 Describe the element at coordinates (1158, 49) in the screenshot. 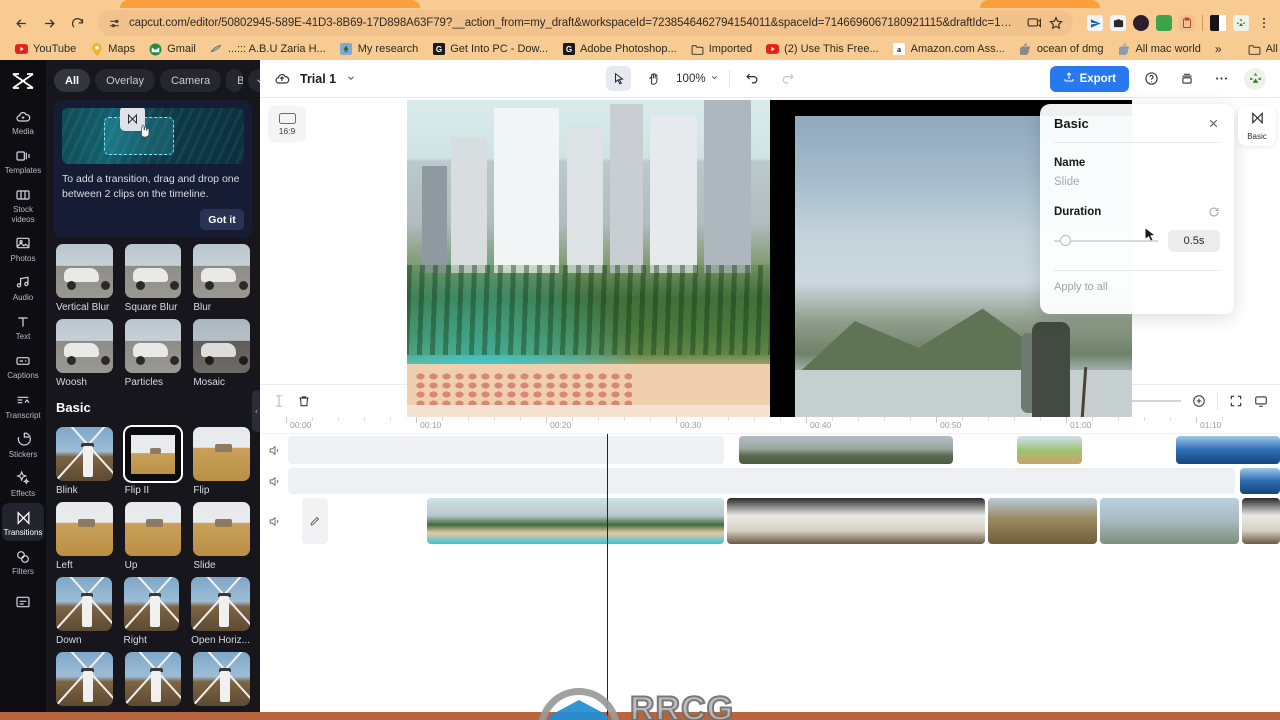

I see `bookmark-all-mac-world: All mac world` at that location.